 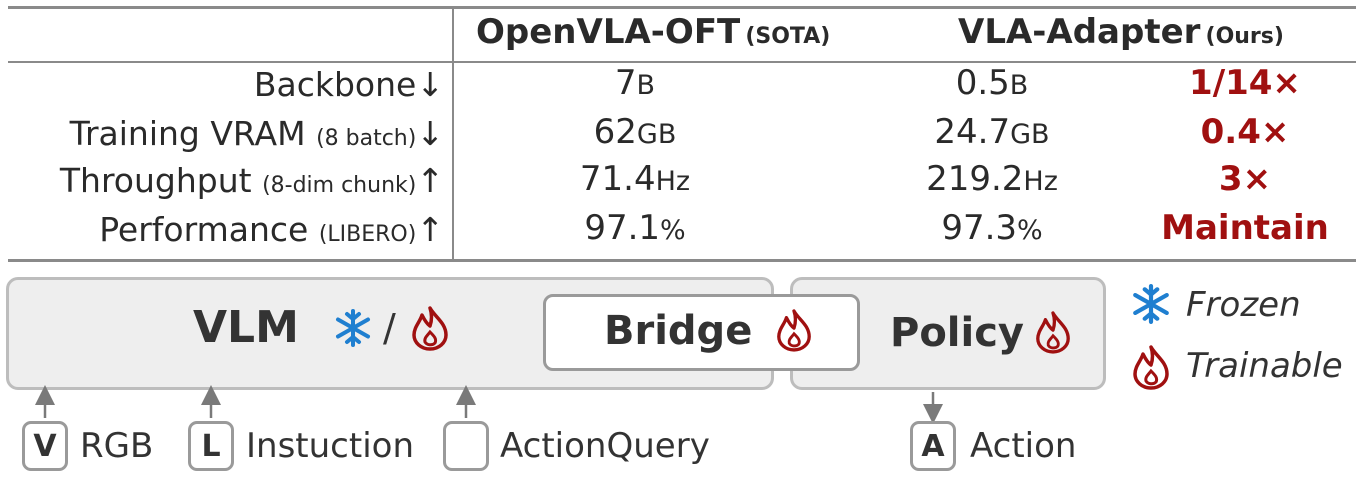 What do you see at coordinates (330, 446) in the screenshot?
I see `input-instruction-label: Instuction` at bounding box center [330, 446].